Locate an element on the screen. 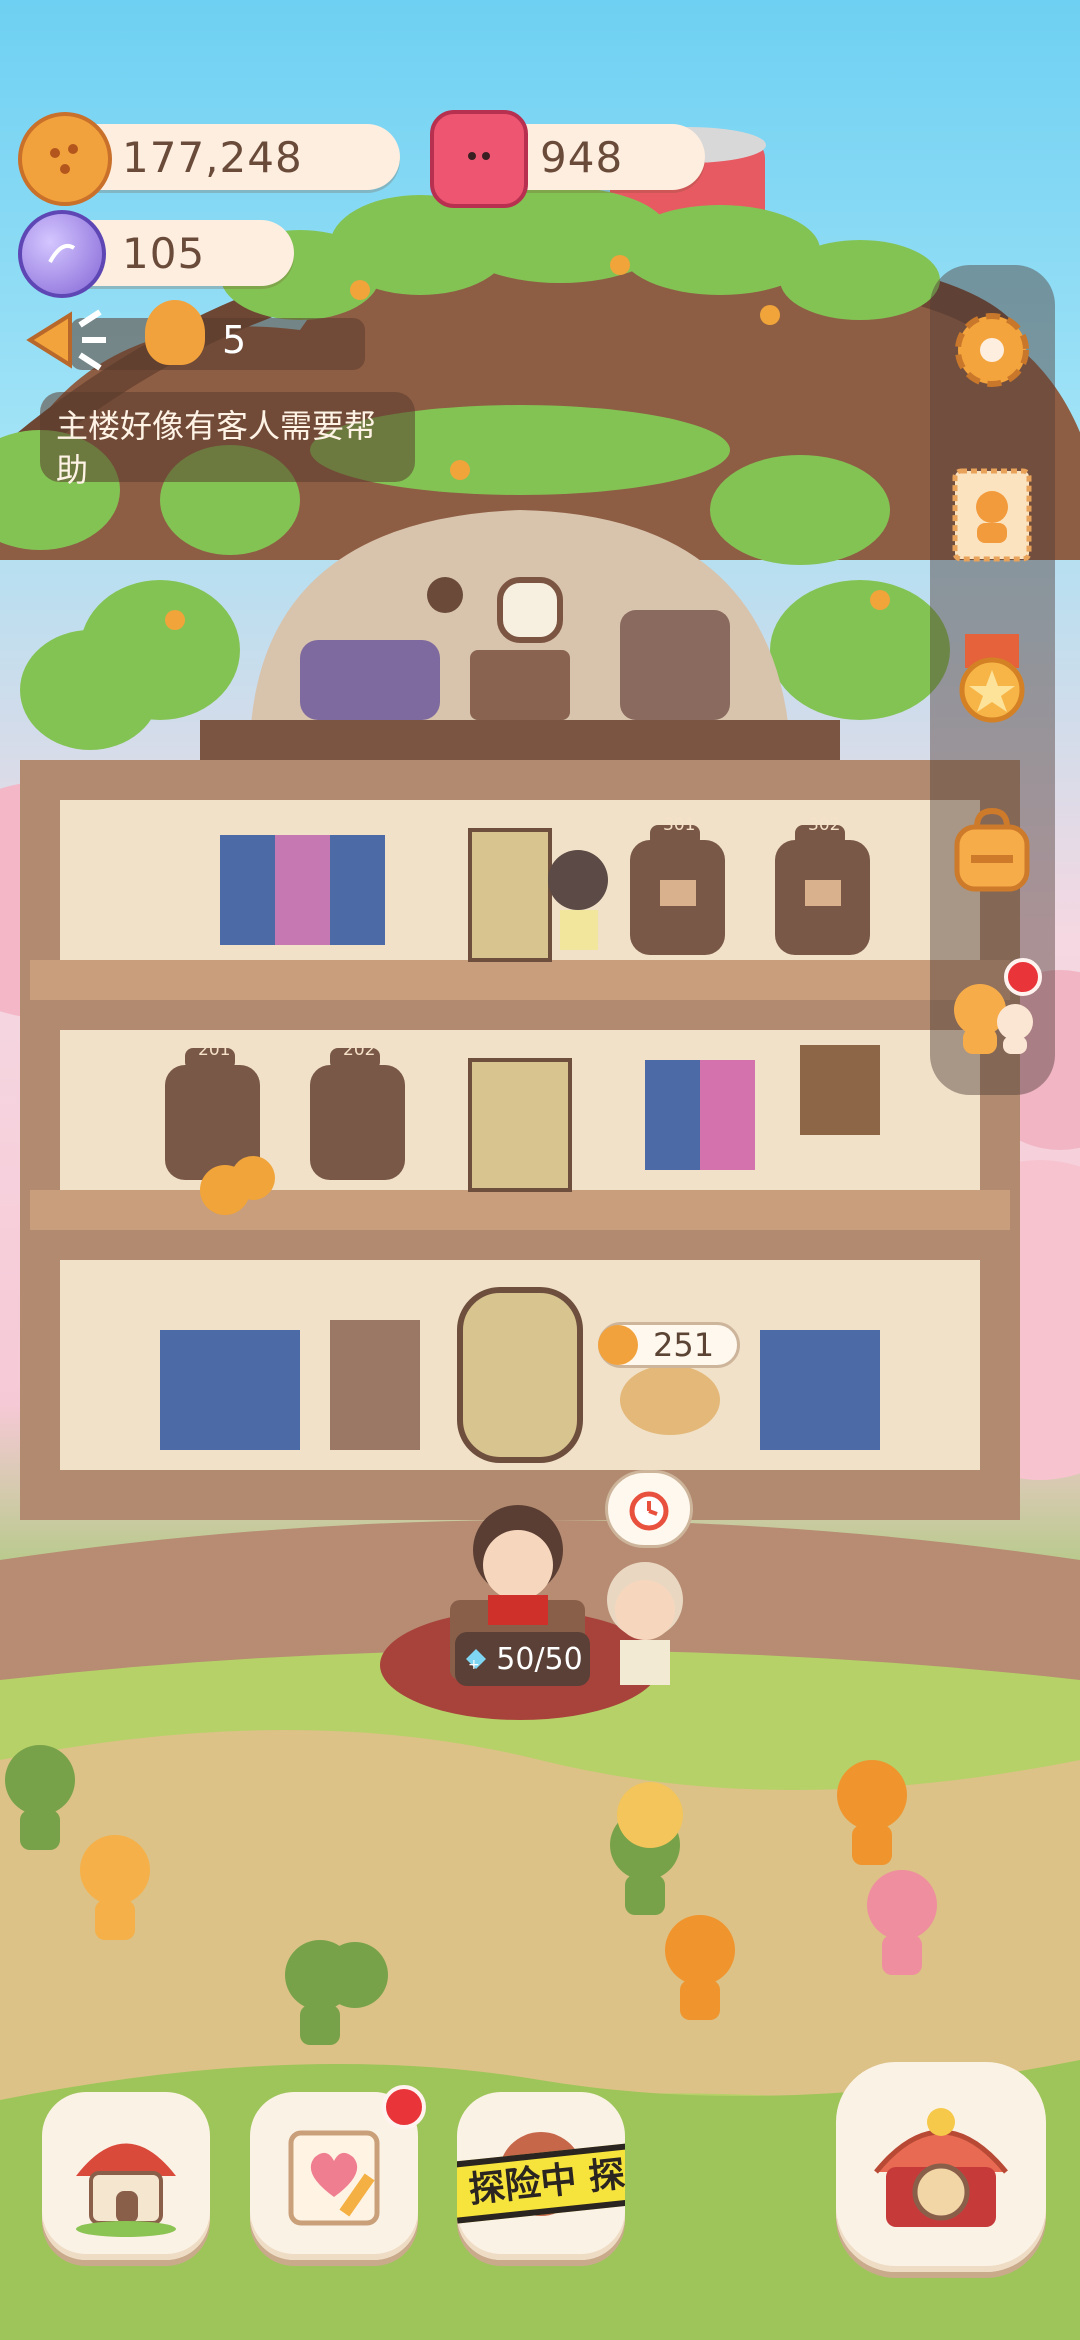 This screenshot has width=1080, height=2340. announcement-banner: 主楼好像有客人需要帮助 is located at coordinates (227, 440).